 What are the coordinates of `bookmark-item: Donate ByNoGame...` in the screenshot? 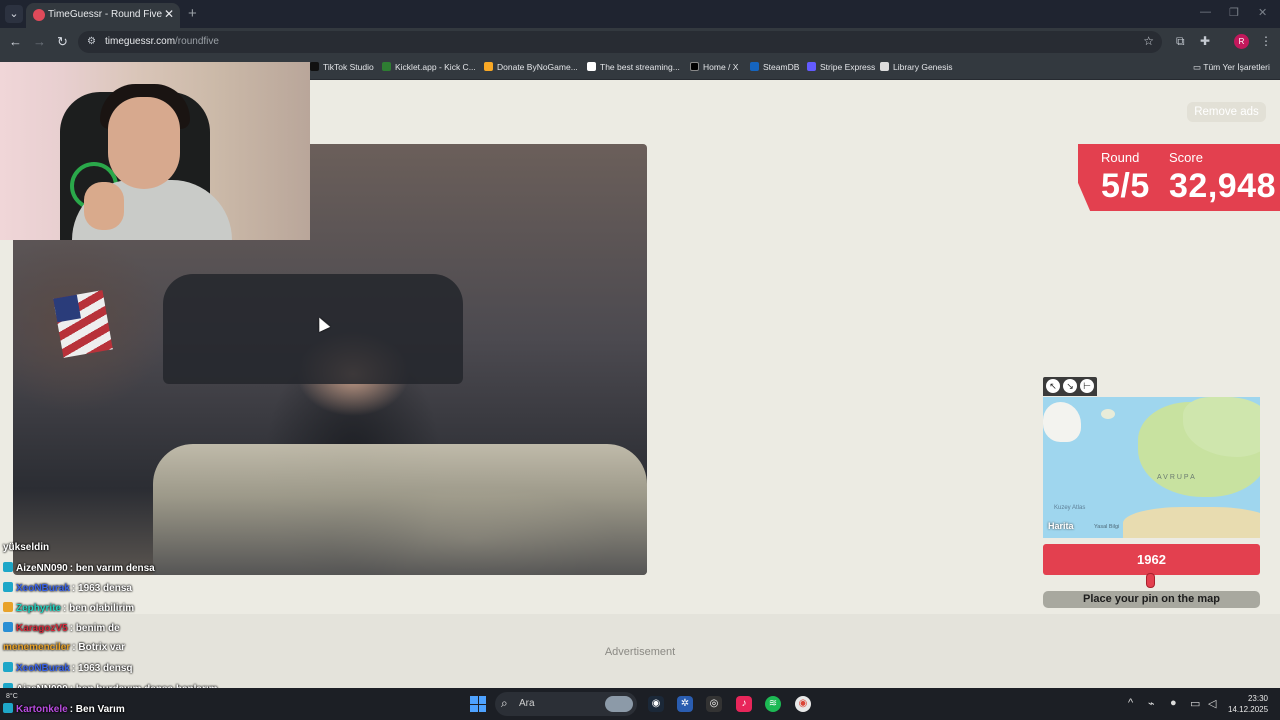 It's located at (531, 67).